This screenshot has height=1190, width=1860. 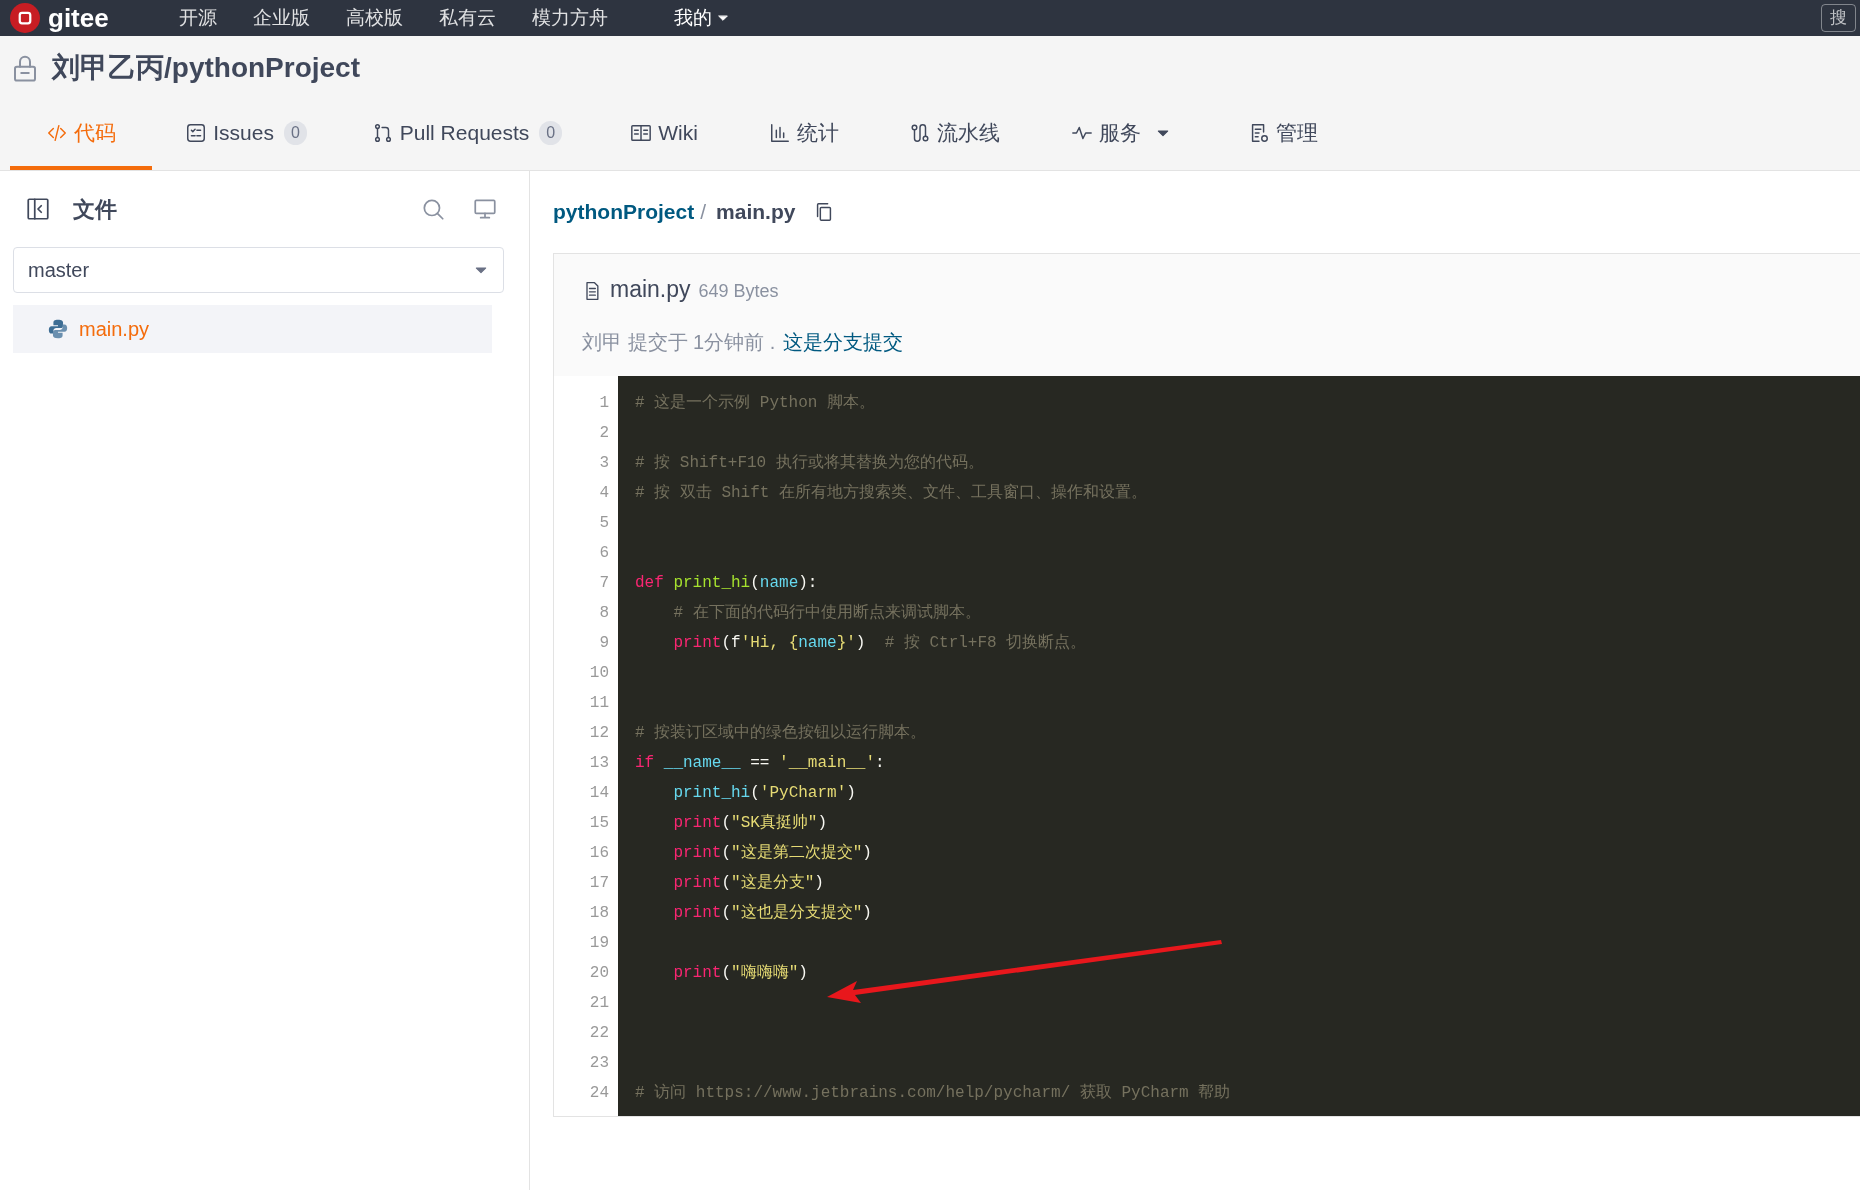 I want to click on line-number: 24, so click(x=598, y=1093).